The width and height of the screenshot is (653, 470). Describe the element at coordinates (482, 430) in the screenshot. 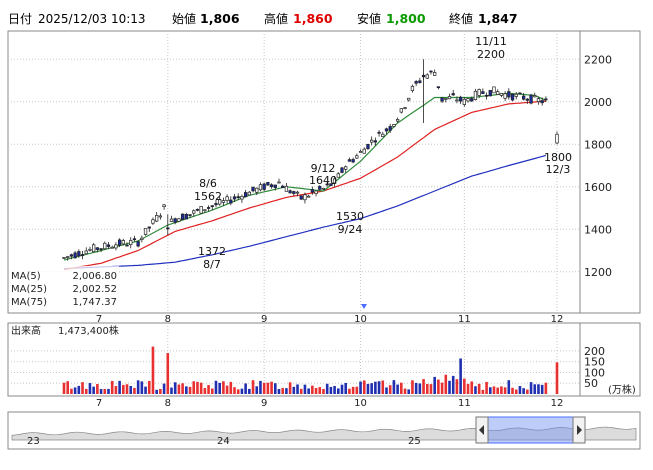

I see `navigator-left-handle` at that location.